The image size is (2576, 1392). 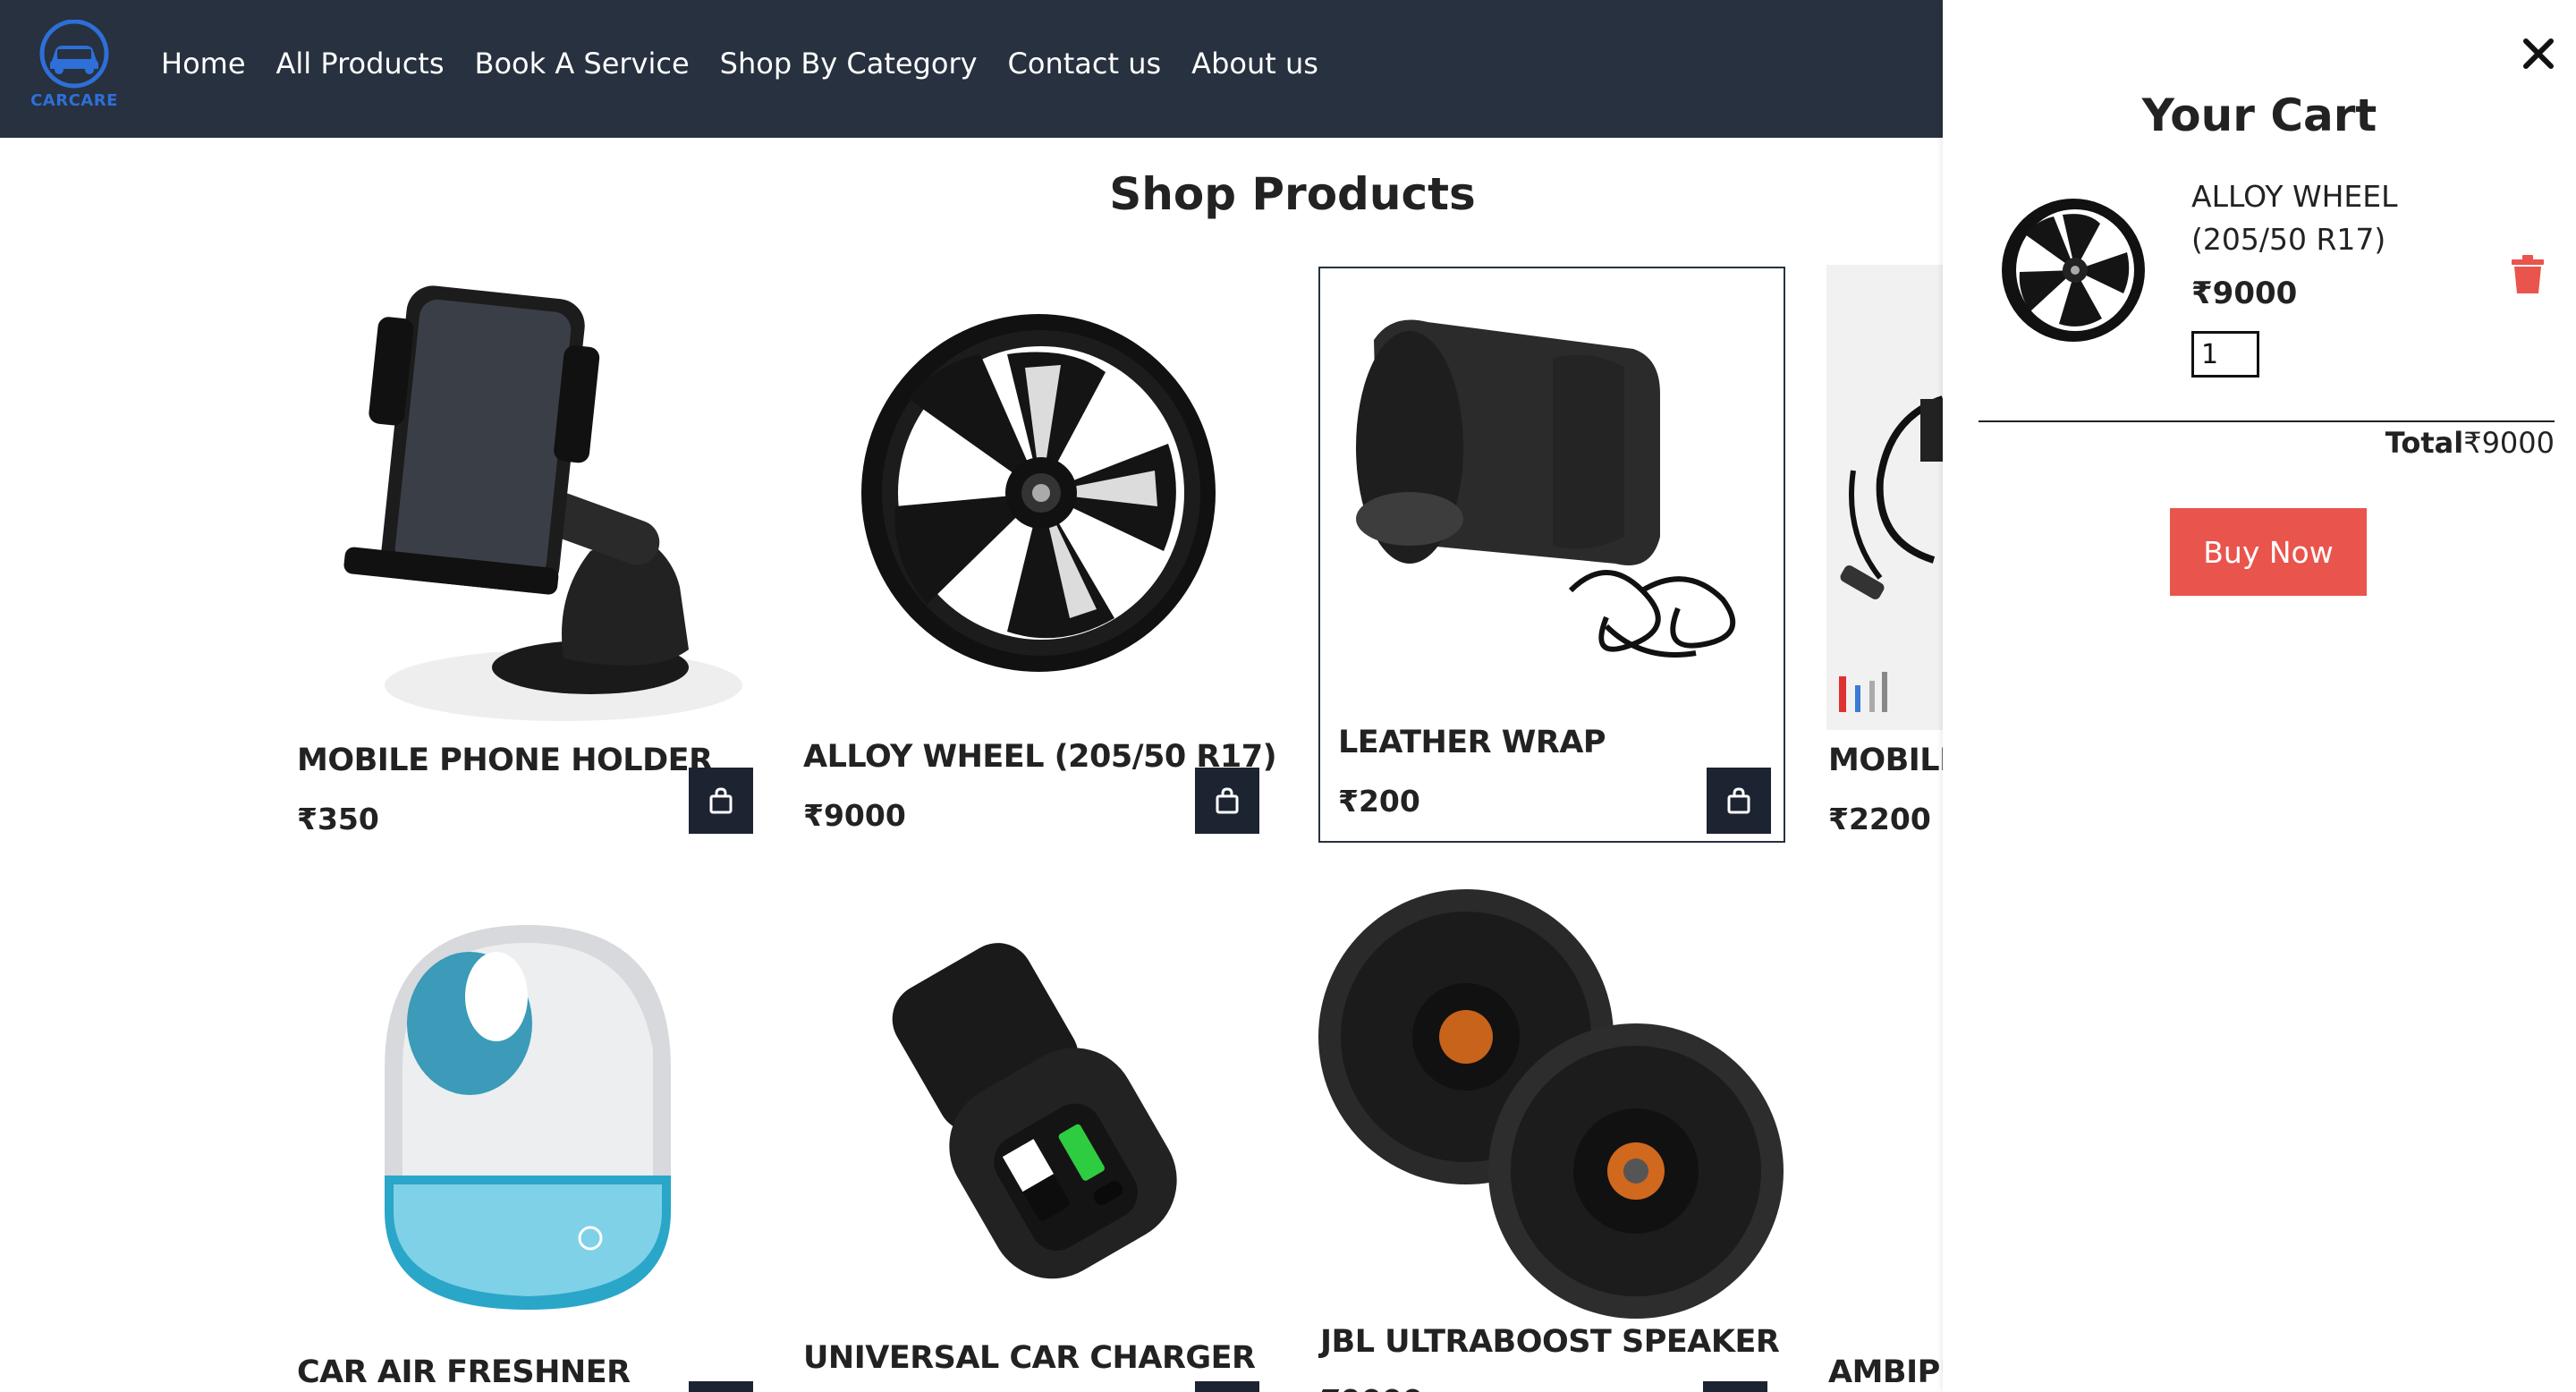 What do you see at coordinates (1034, 1113) in the screenshot?
I see `product-image-universal-car-charger` at bounding box center [1034, 1113].